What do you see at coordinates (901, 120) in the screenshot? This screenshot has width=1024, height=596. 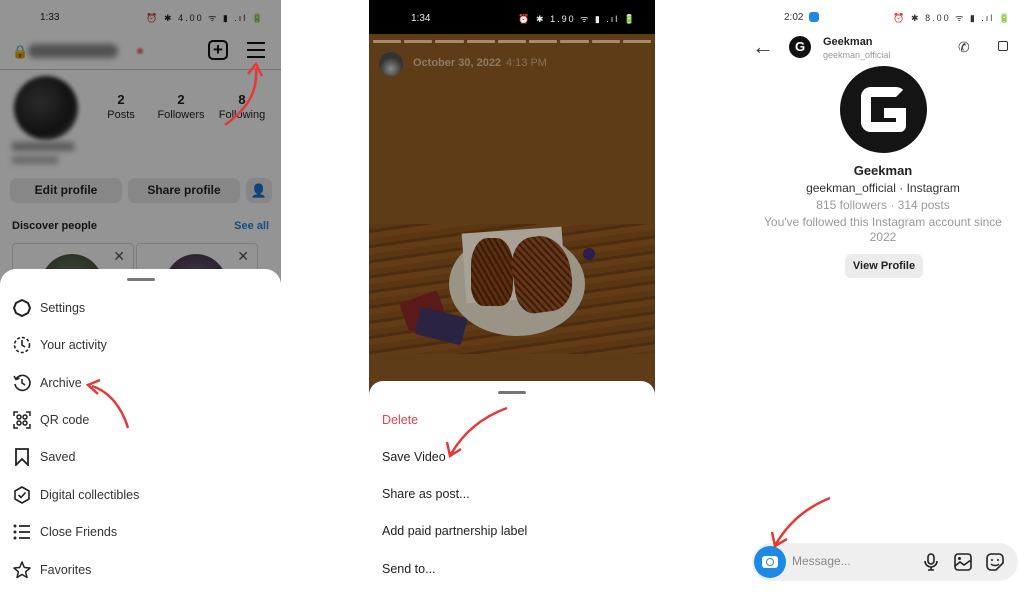 I see `logo-part` at bounding box center [901, 120].